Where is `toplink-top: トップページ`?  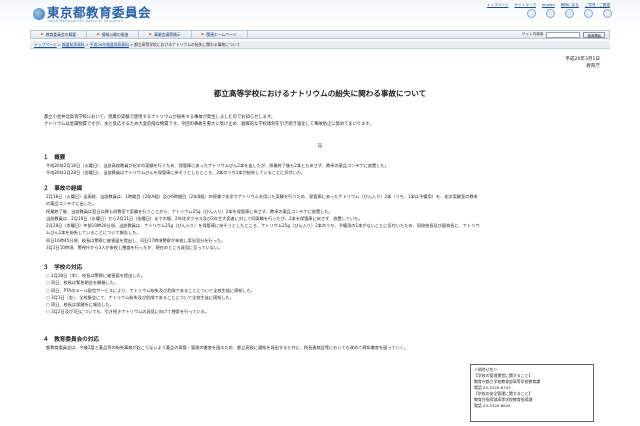 toplink-top: トップページ is located at coordinates (498, 5).